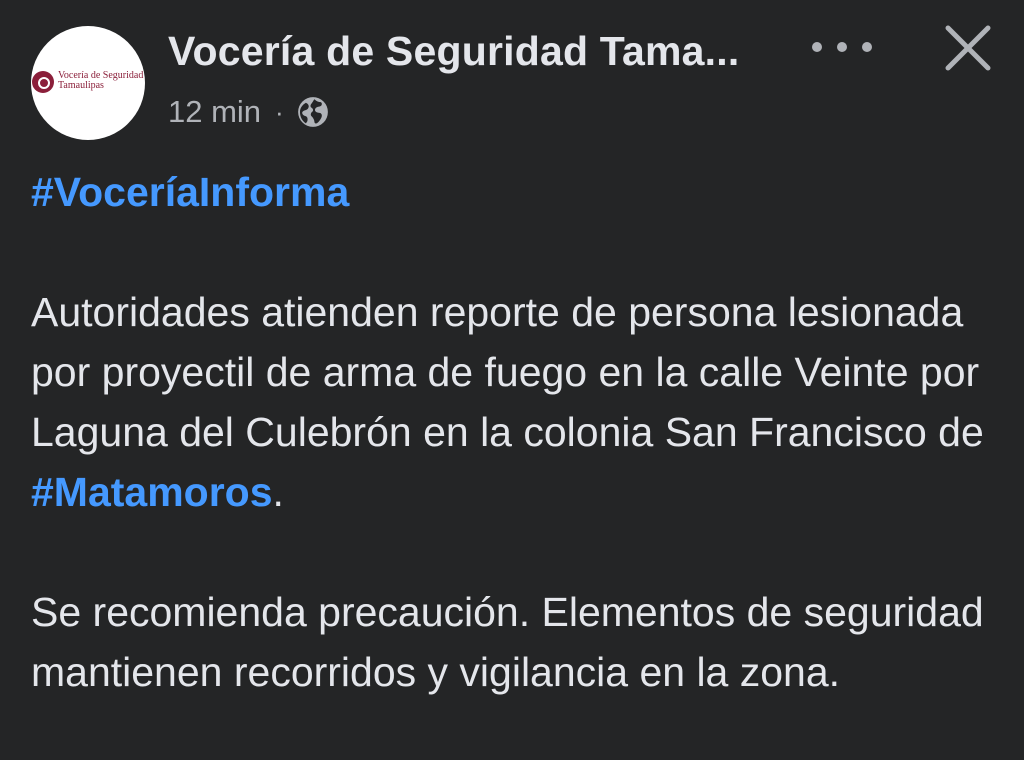  Describe the element at coordinates (81, 85) in the screenshot. I see `avatar-line2: Tamaulipas` at that location.